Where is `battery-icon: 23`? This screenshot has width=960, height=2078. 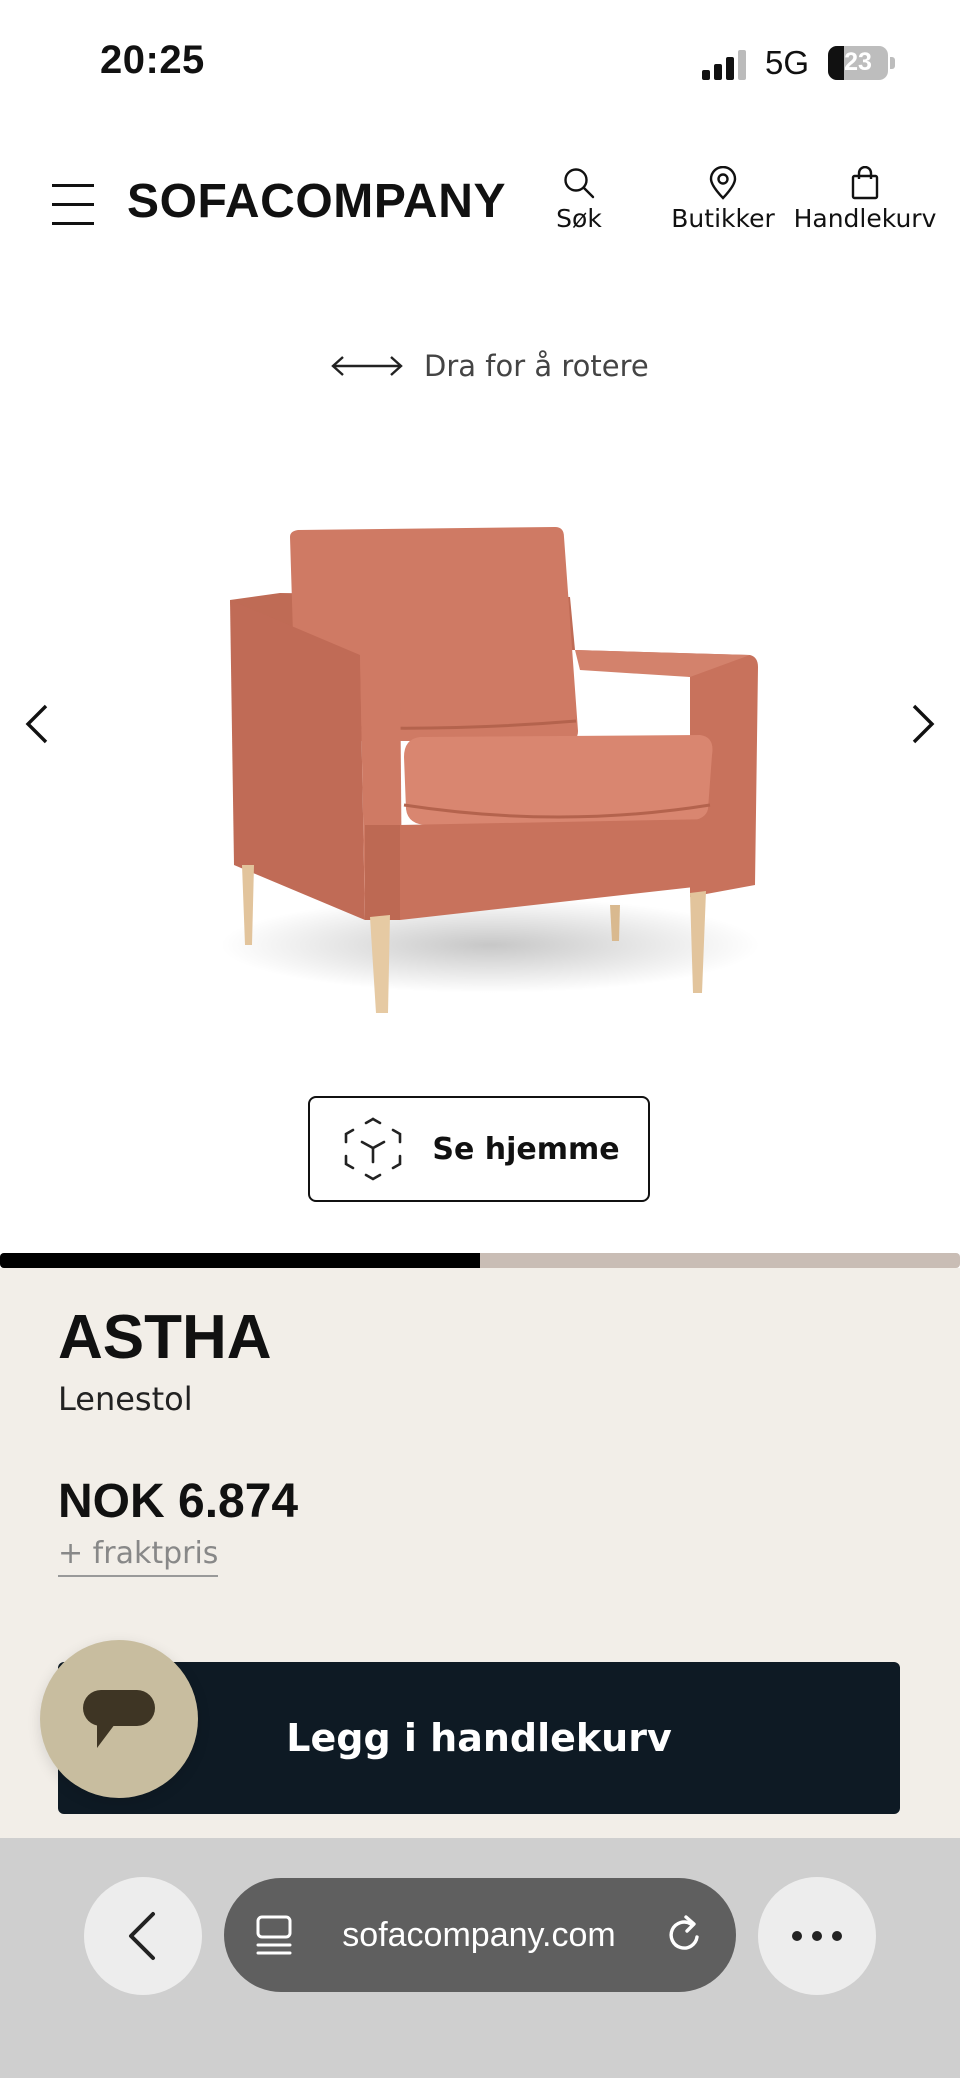 battery-icon: 23 is located at coordinates (862, 63).